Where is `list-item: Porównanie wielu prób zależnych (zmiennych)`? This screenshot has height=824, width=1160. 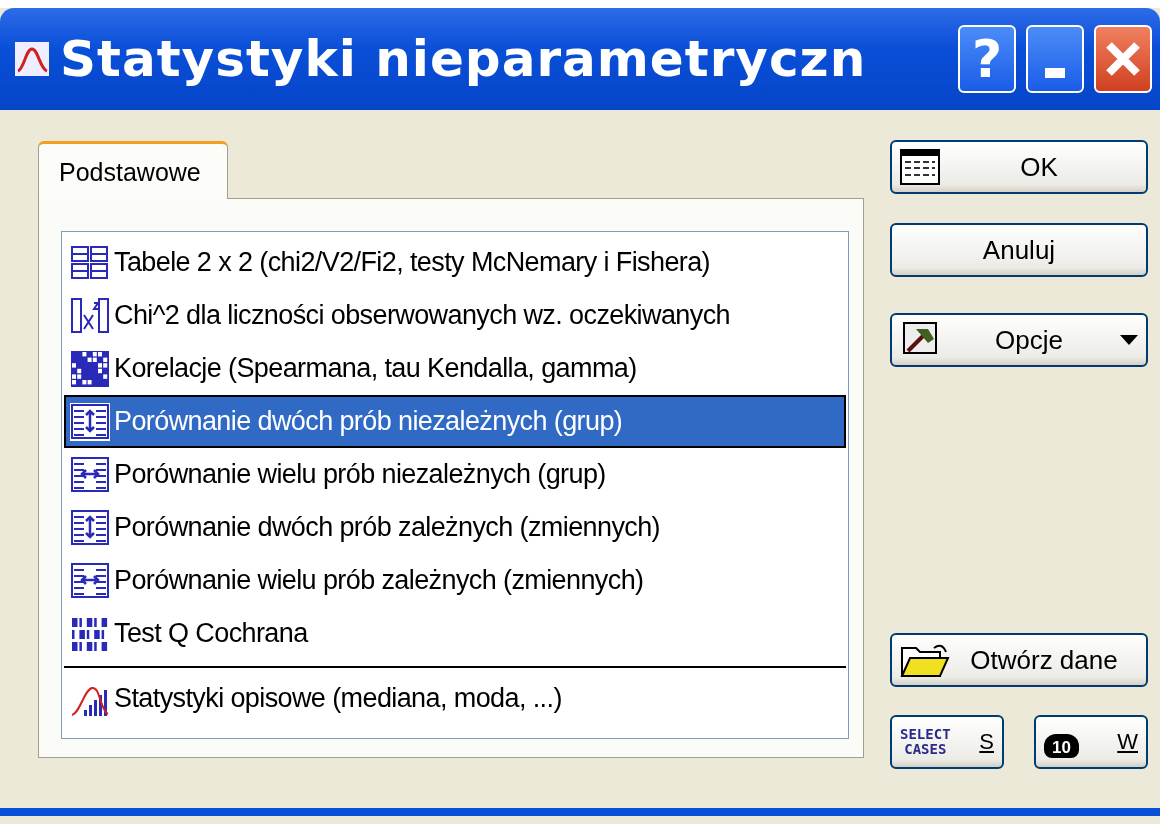
list-item: Porównanie wielu prób zależnych (zmiennych) is located at coordinates (455, 580).